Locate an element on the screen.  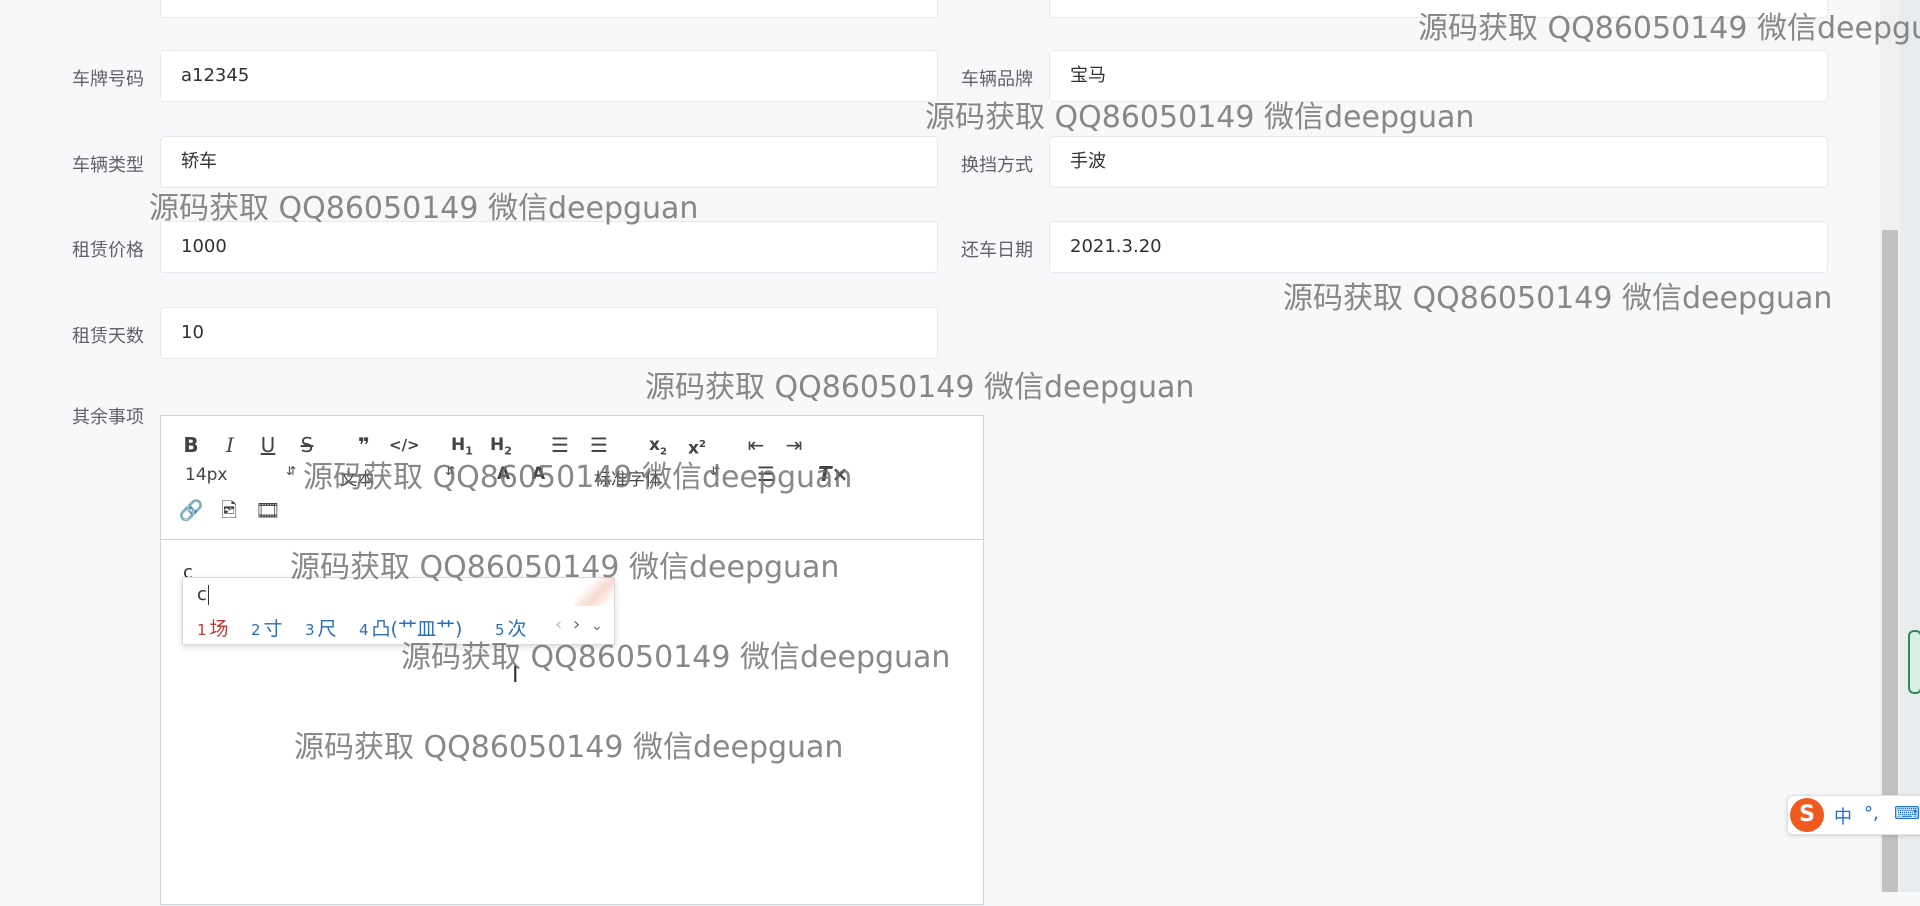
video-icon: 🎞 is located at coordinates (268, 510).